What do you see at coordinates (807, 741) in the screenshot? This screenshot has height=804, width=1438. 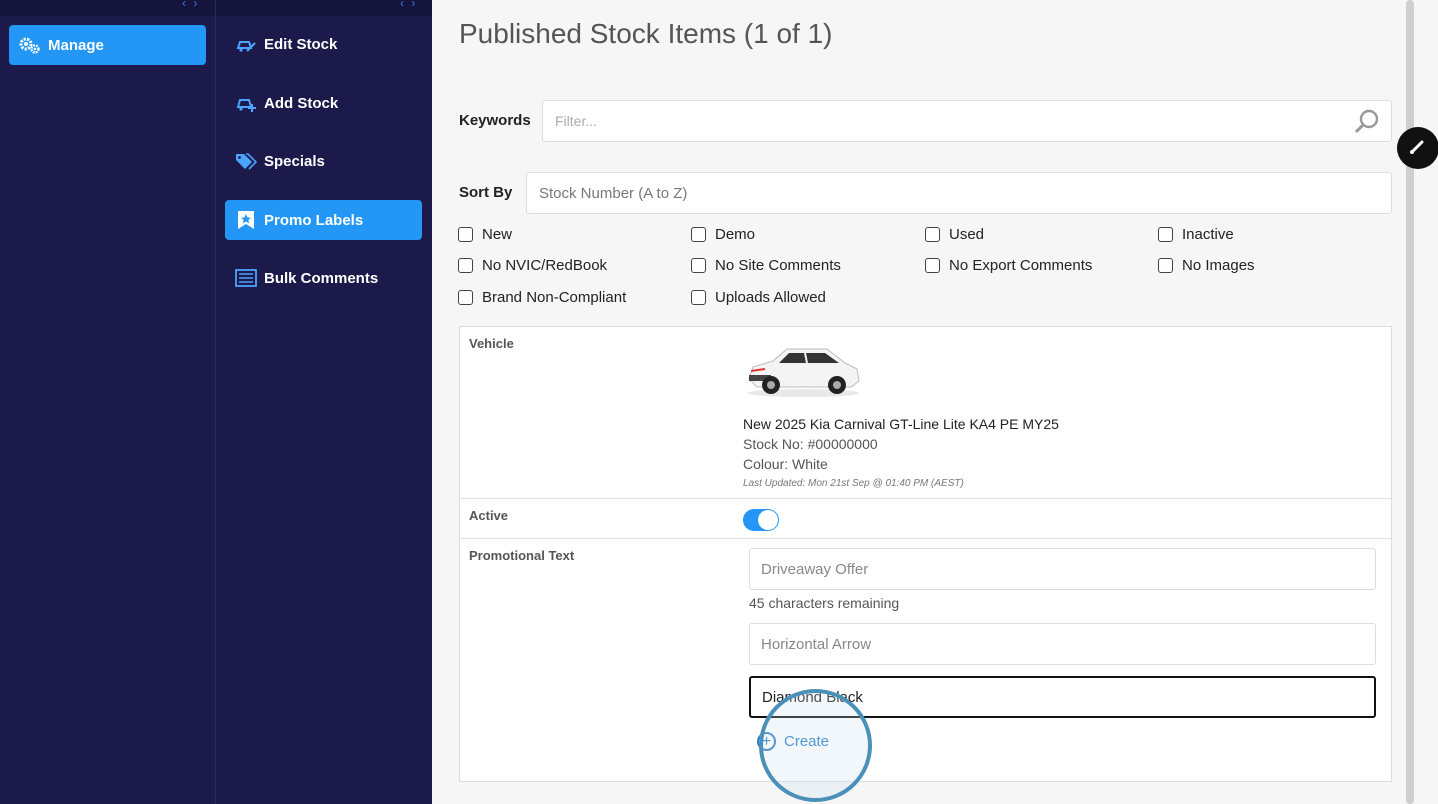 I see `create-button-label: Create` at bounding box center [807, 741].